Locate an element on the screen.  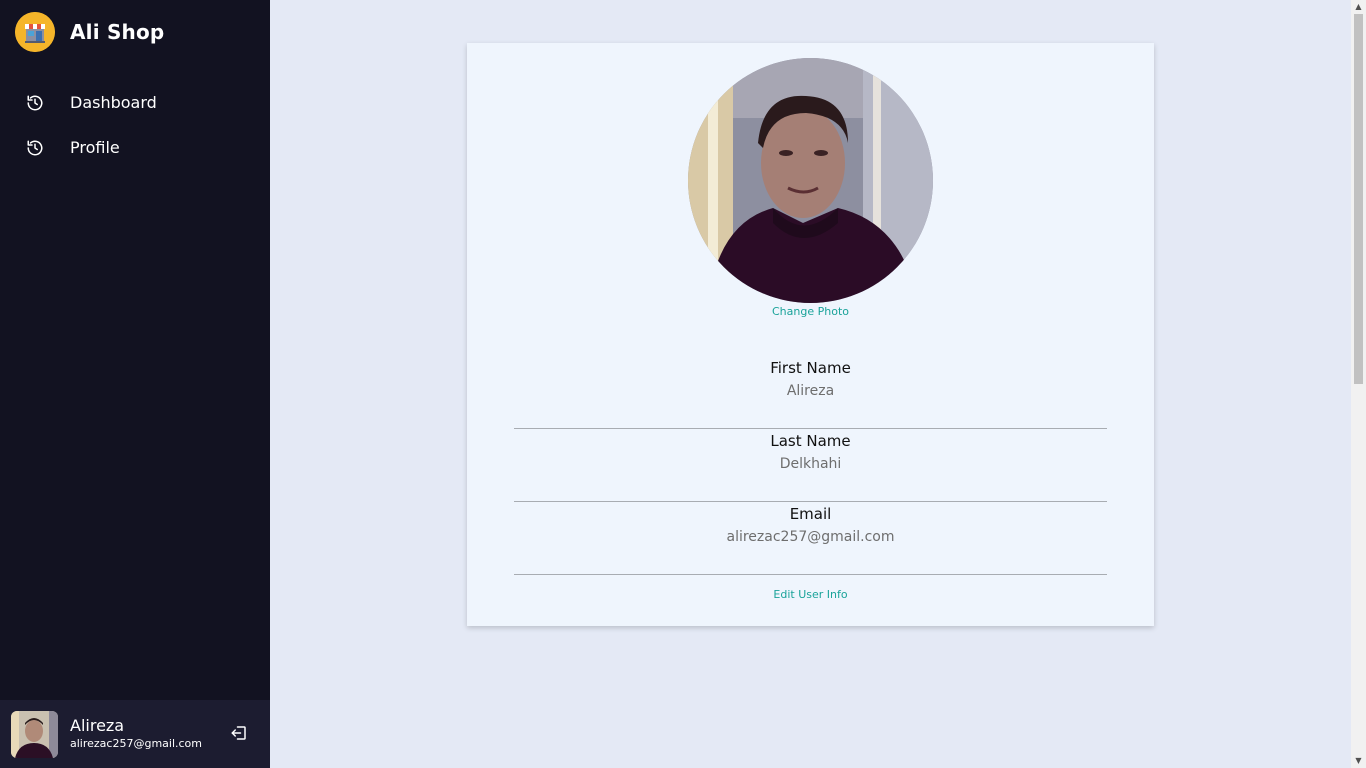
field-value: Delkhahi is located at coordinates (810, 464).